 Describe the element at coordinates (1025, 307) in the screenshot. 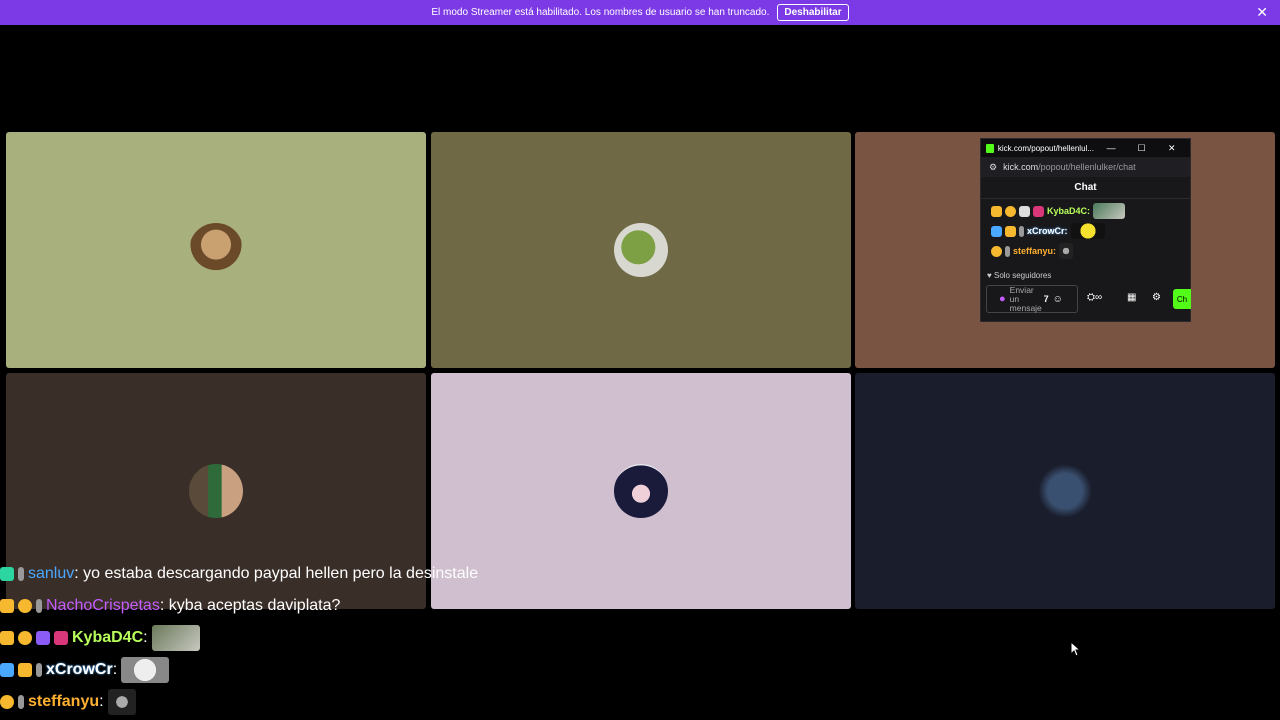

I see `placeholder-line-3: mensaje` at that location.